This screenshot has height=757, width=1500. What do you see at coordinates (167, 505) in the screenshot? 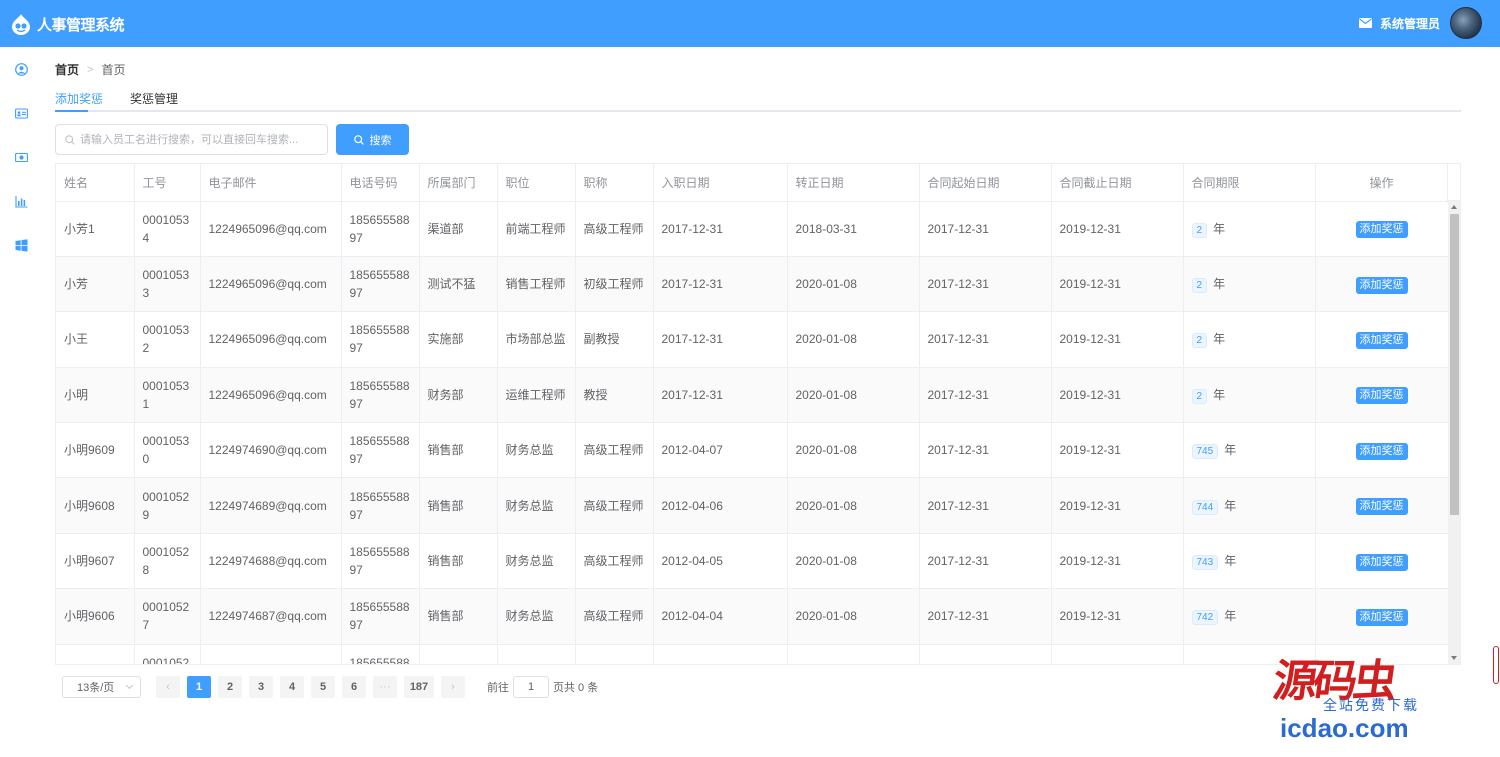
I see `cell-id: 00010529` at bounding box center [167, 505].